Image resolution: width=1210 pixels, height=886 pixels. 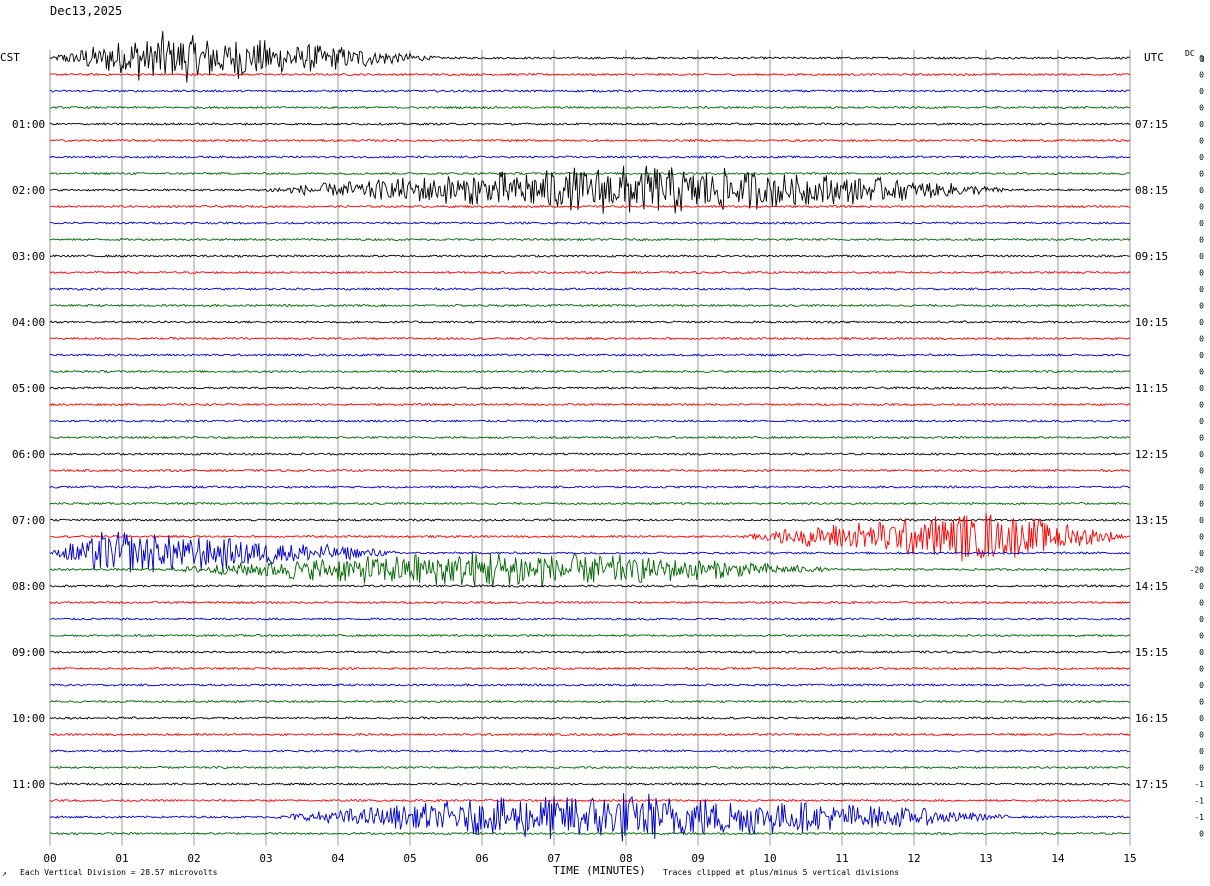 I want to click on dc-offset-34: 0, so click(x=1201, y=619).